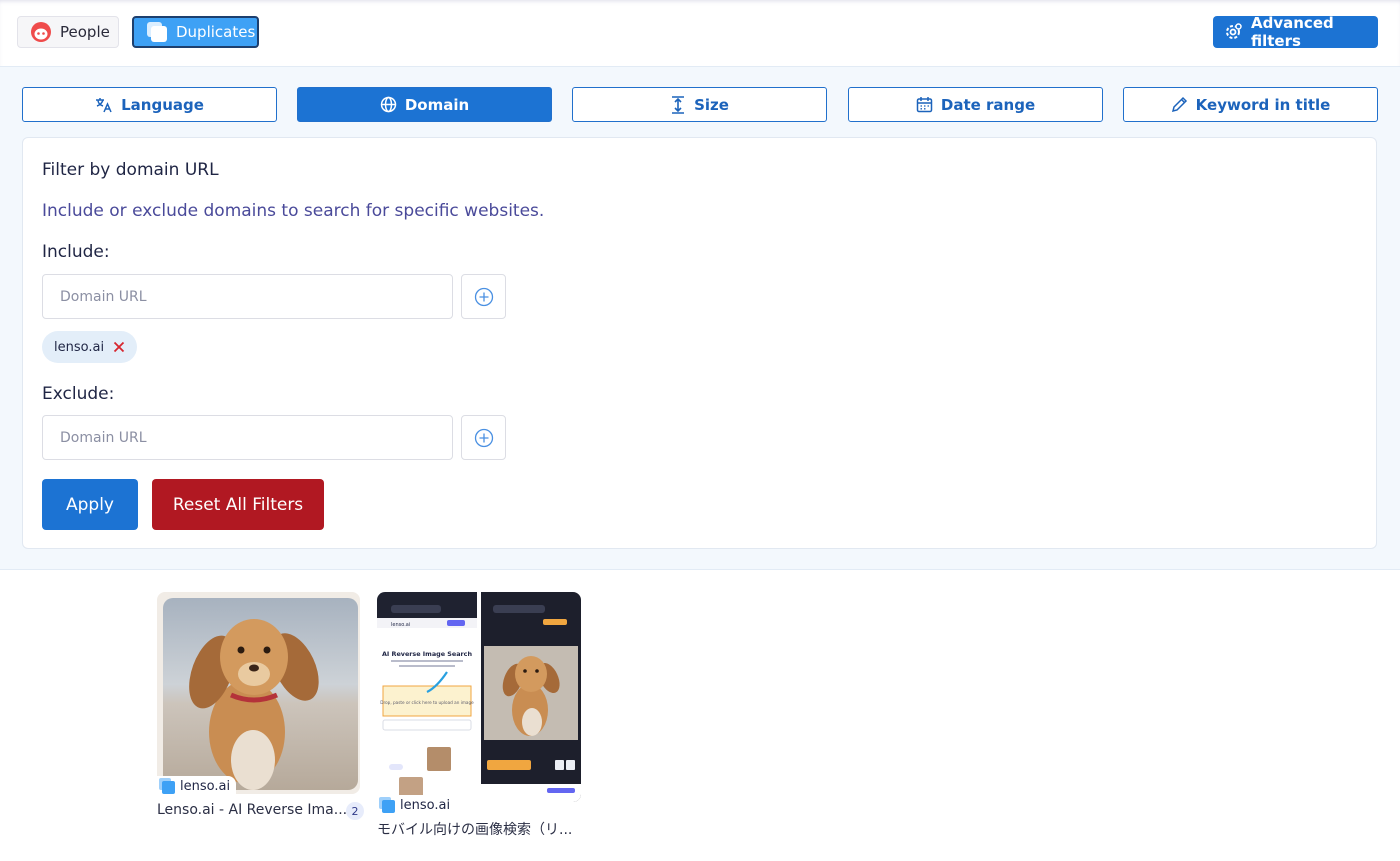 This screenshot has width=1400, height=861. What do you see at coordinates (1233, 32) in the screenshot?
I see `settings-gear-icon` at bounding box center [1233, 32].